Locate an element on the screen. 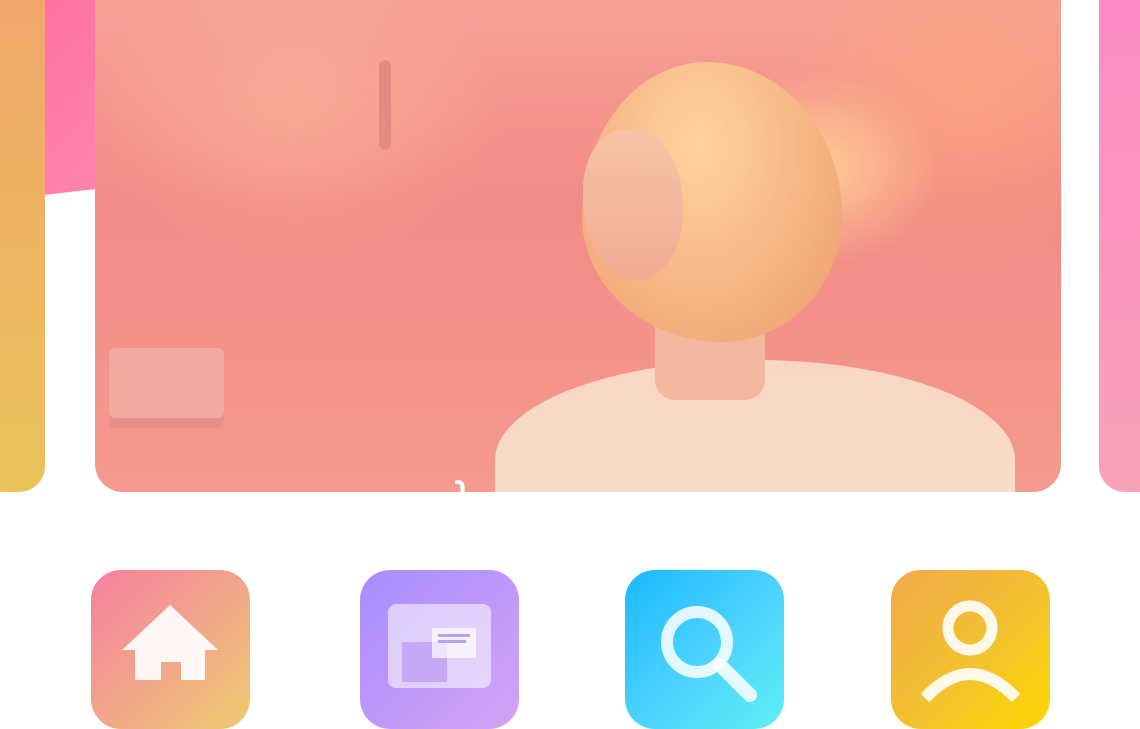 This screenshot has width=1140, height=729. search-icon is located at coordinates (709, 654).